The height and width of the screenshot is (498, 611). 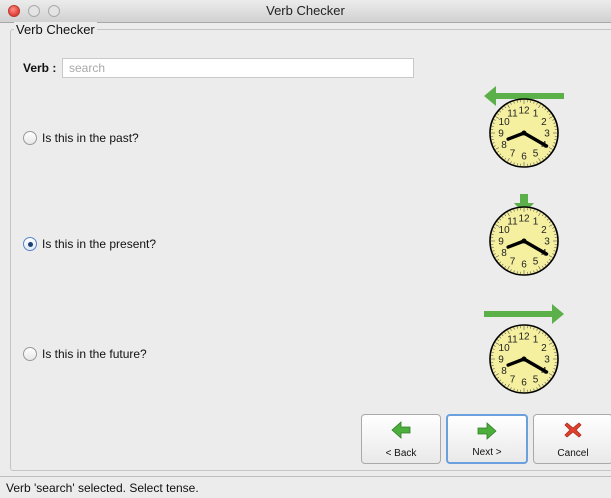 What do you see at coordinates (524, 129) in the screenshot?
I see `past-clock-icon: 121234567891011` at bounding box center [524, 129].